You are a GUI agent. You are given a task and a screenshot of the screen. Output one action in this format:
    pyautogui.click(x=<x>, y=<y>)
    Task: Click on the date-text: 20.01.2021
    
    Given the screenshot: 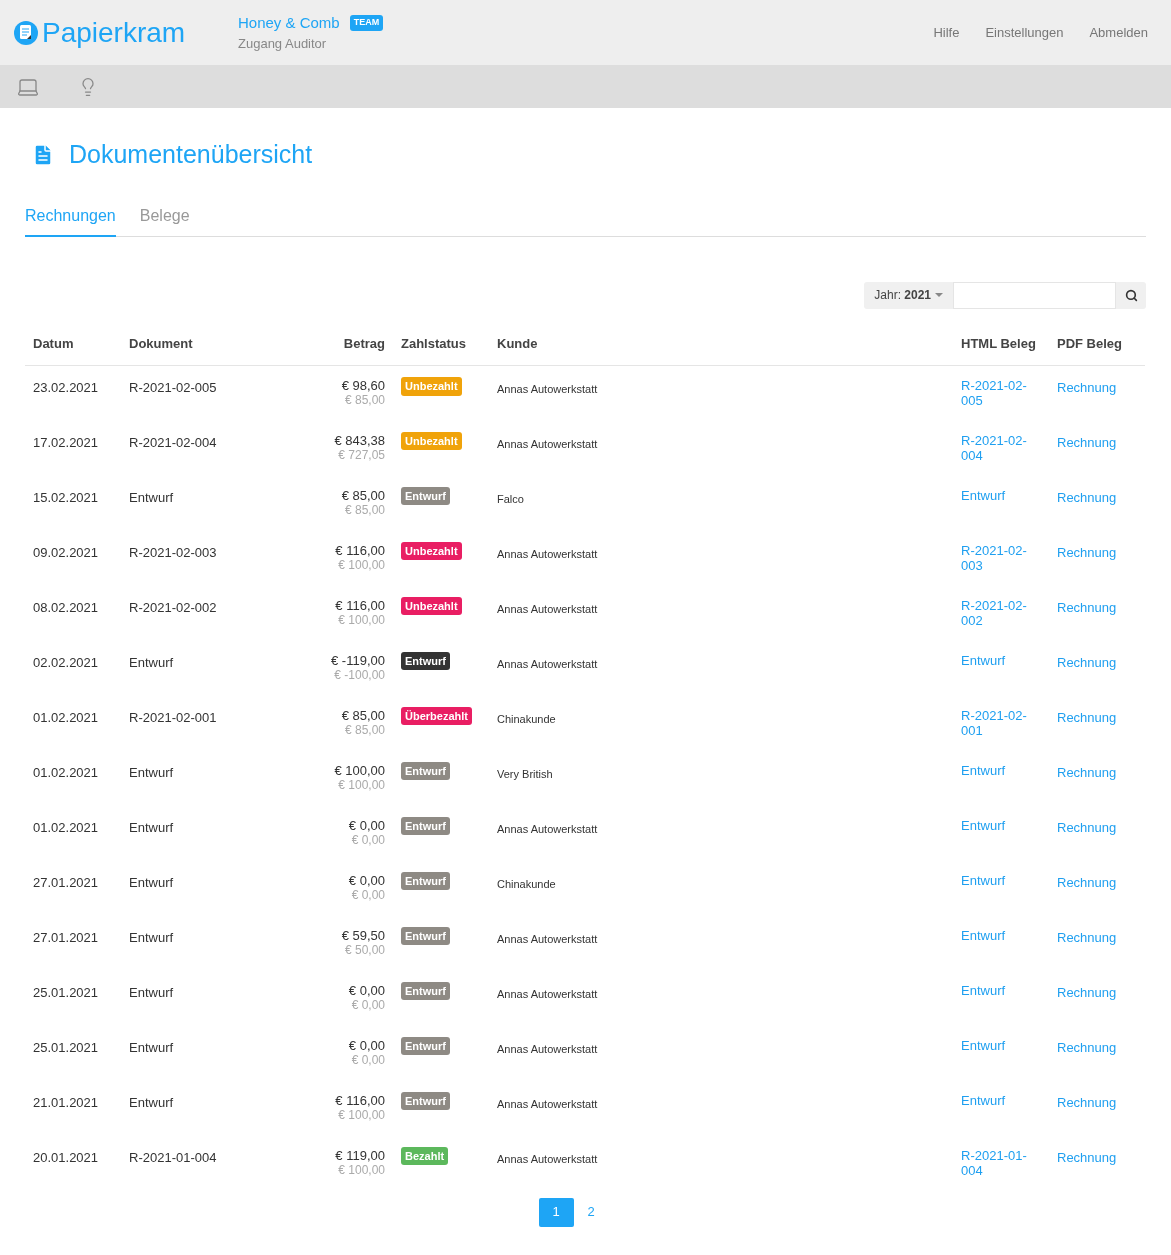 What is the action you would take?
    pyautogui.click(x=66, y=1157)
    